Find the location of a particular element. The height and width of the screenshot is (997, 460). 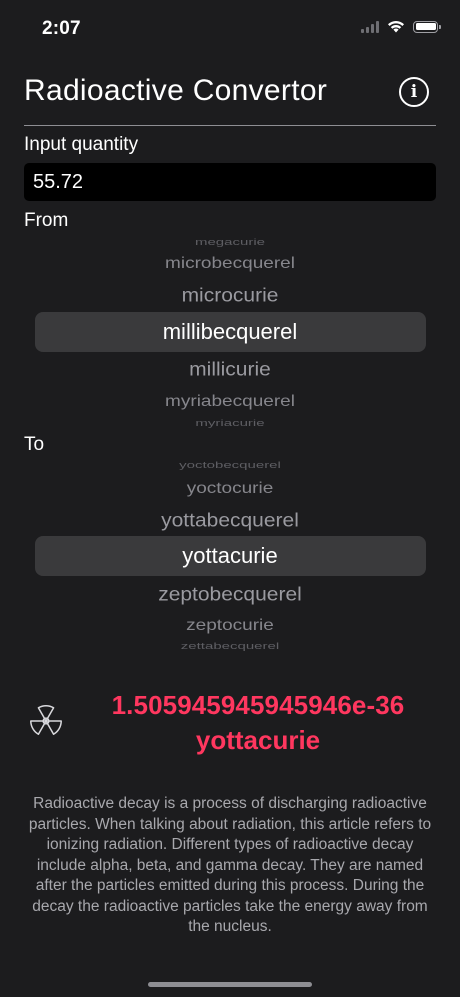

to-label: To is located at coordinates (34, 444).